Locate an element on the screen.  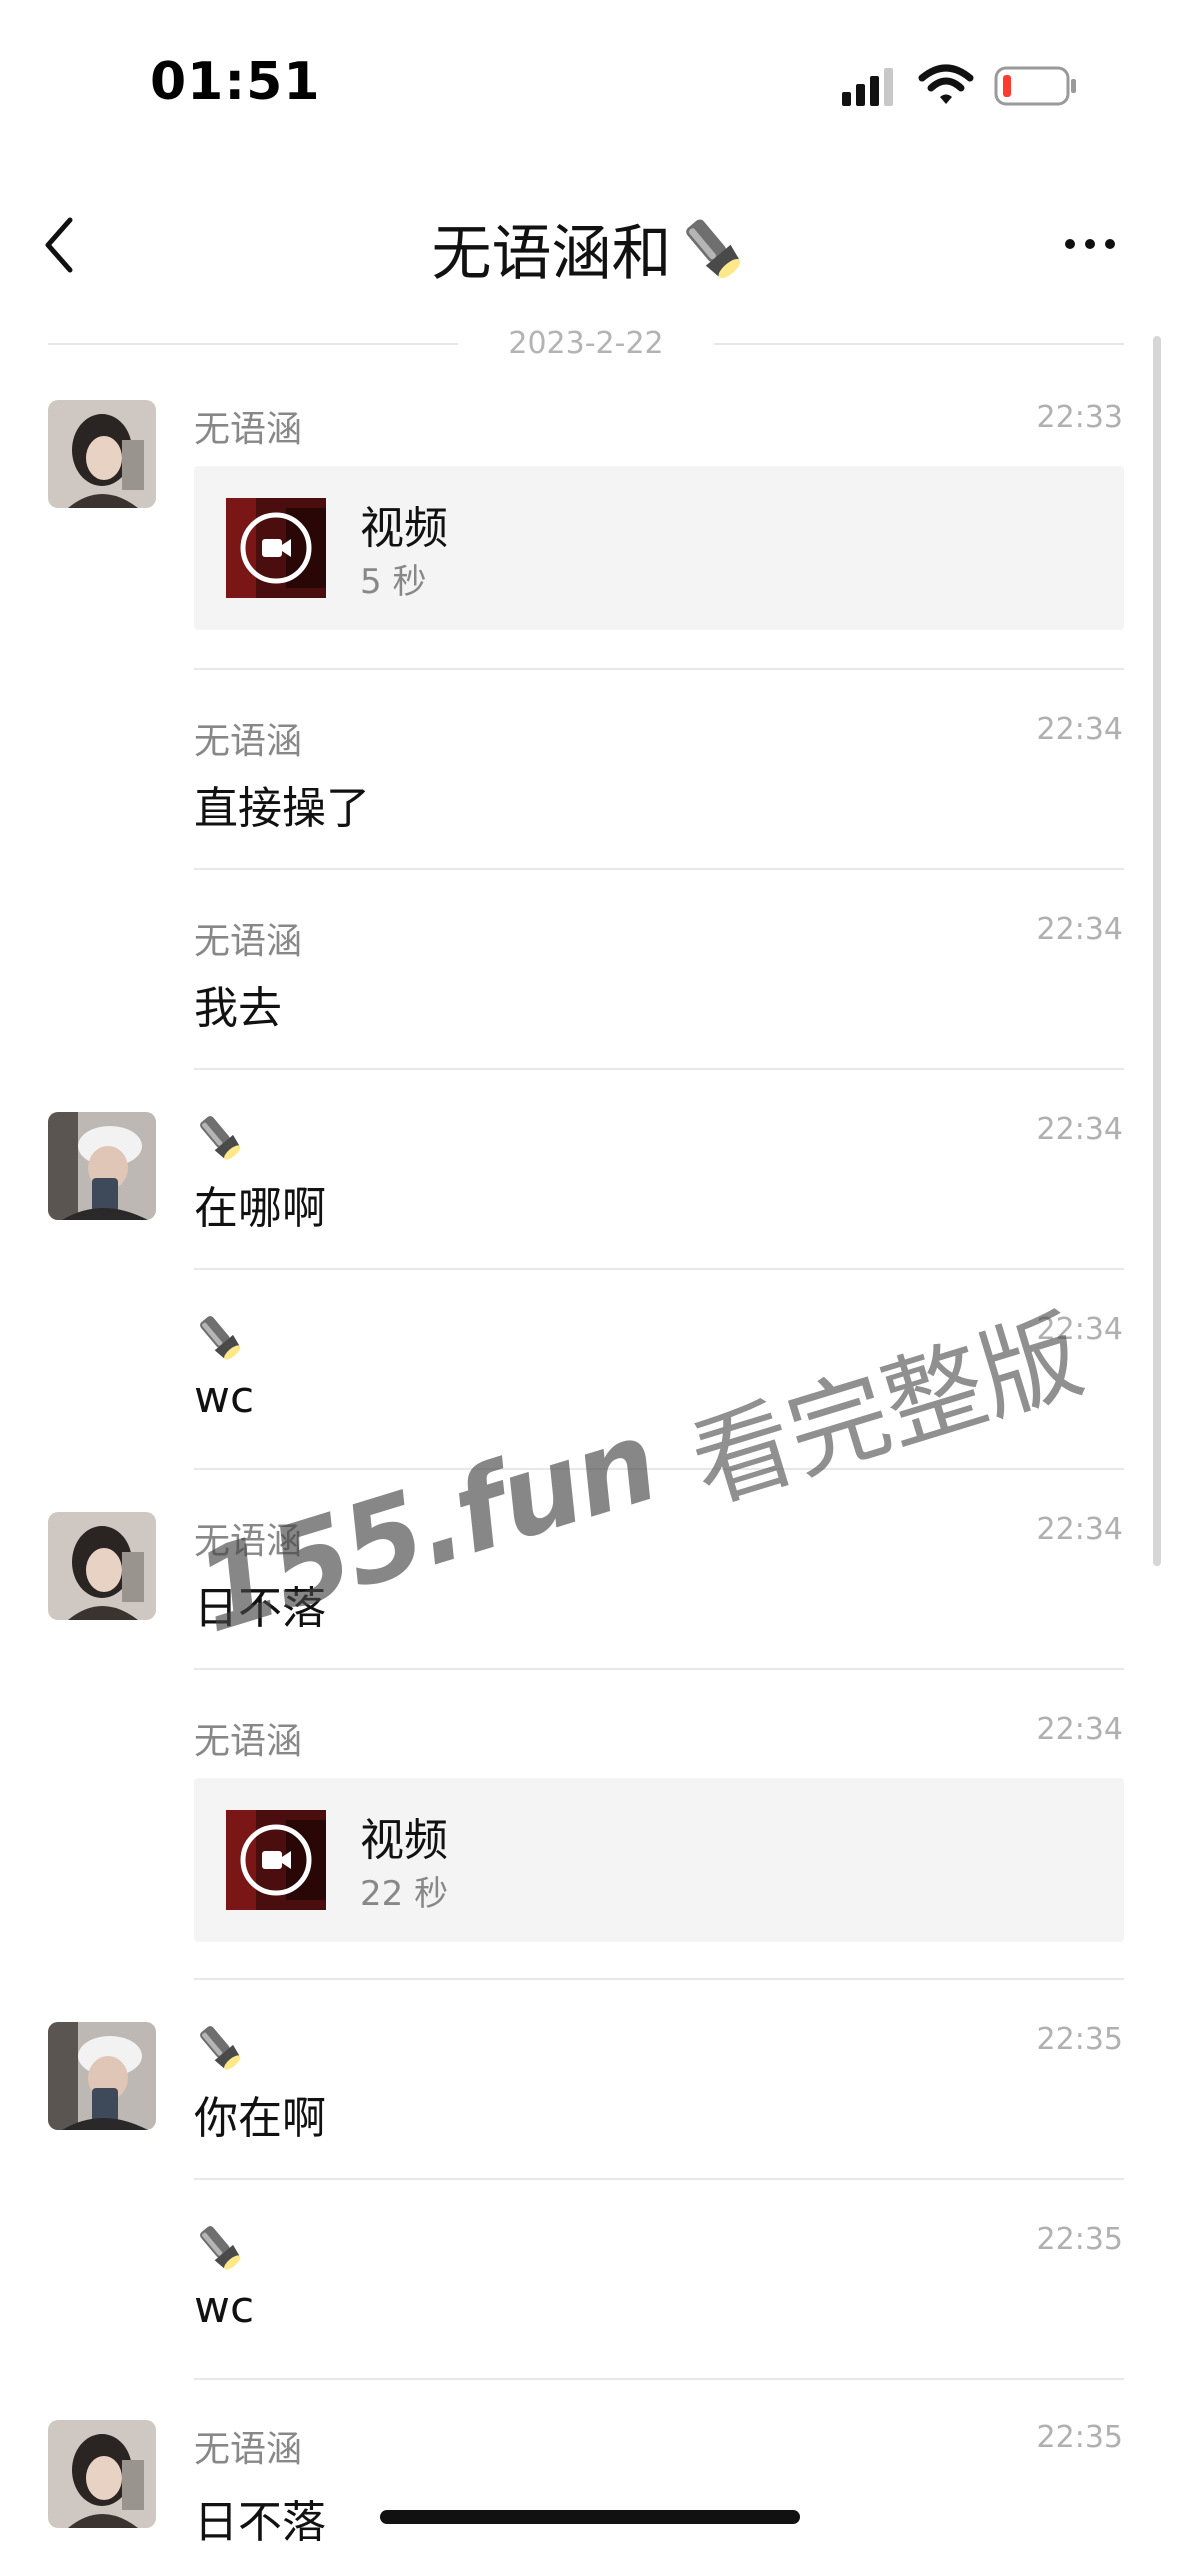
chat-title-text: 无语涵和 is located at coordinates (551, 254).